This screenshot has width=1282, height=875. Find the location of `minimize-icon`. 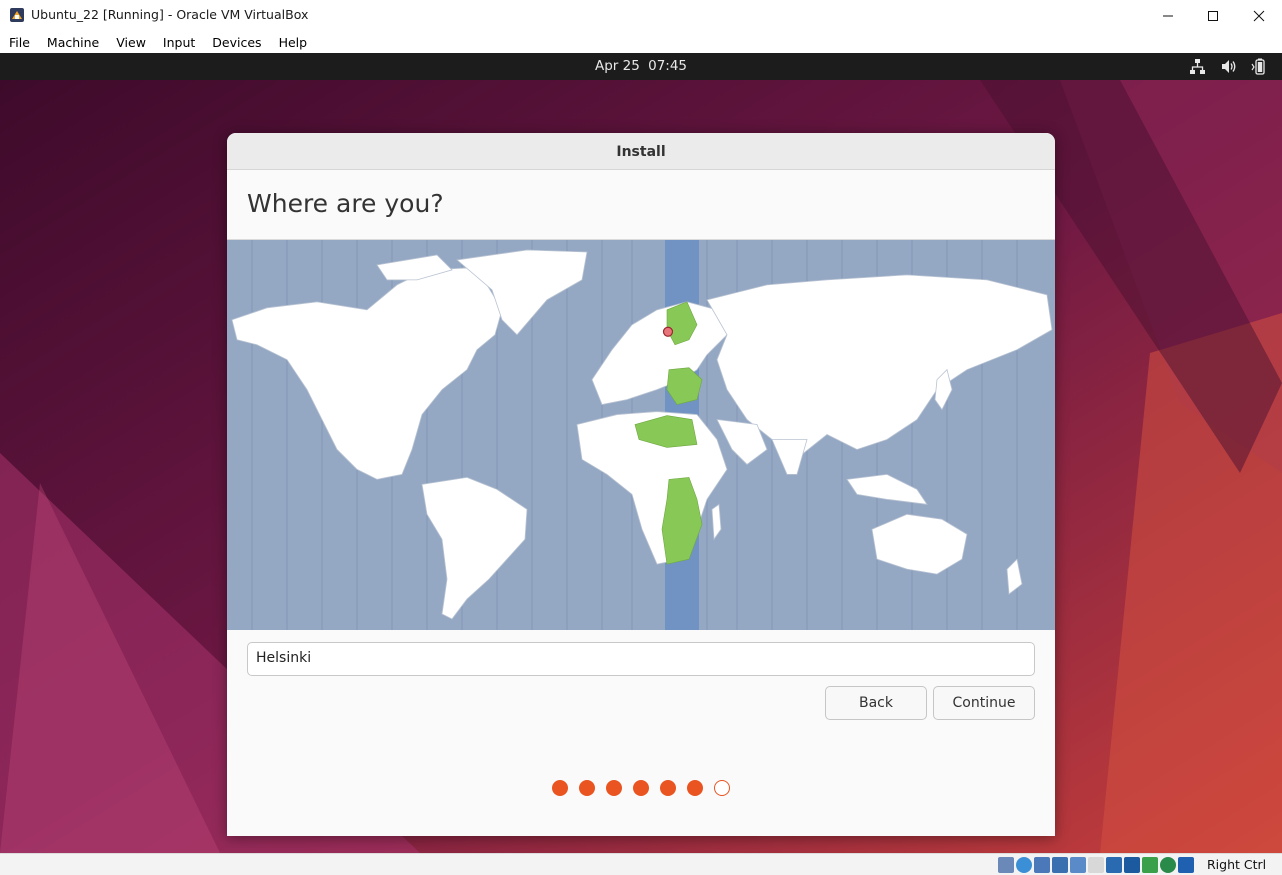

minimize-icon is located at coordinates (1168, 15).